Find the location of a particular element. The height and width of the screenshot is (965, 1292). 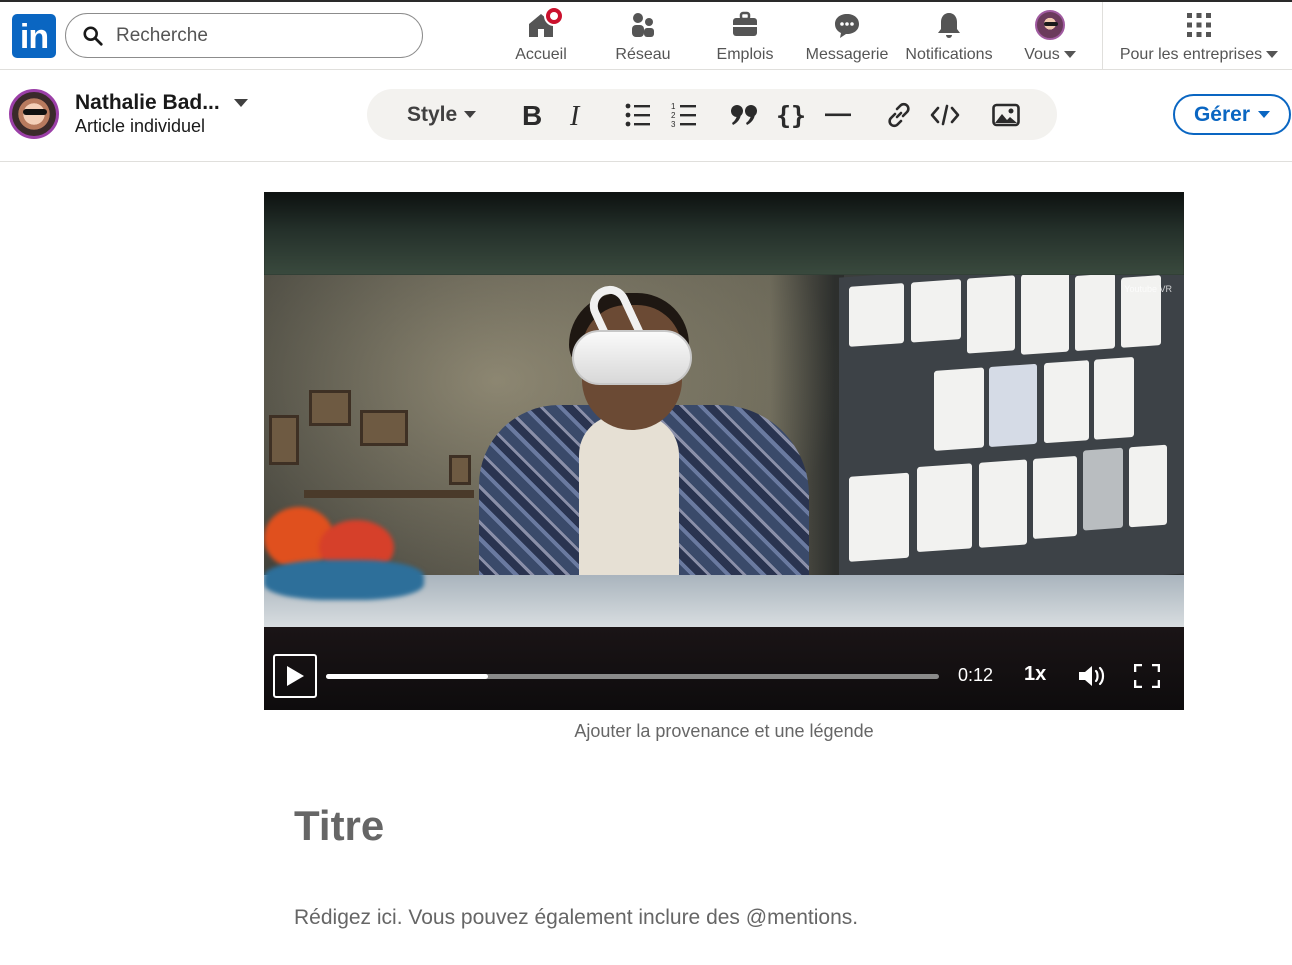

nav-item-network: Réseau is located at coordinates (643, 37).